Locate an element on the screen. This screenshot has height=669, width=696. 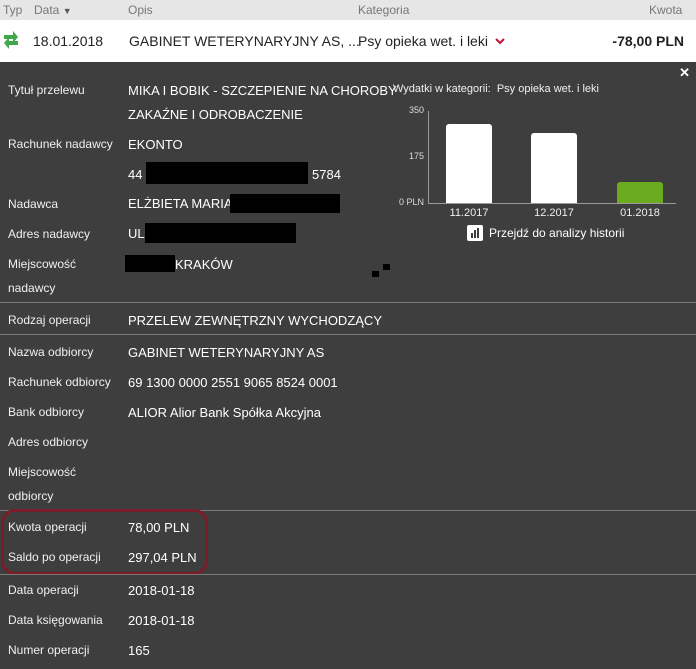
chart-y-axis is located at coordinates (428, 157).